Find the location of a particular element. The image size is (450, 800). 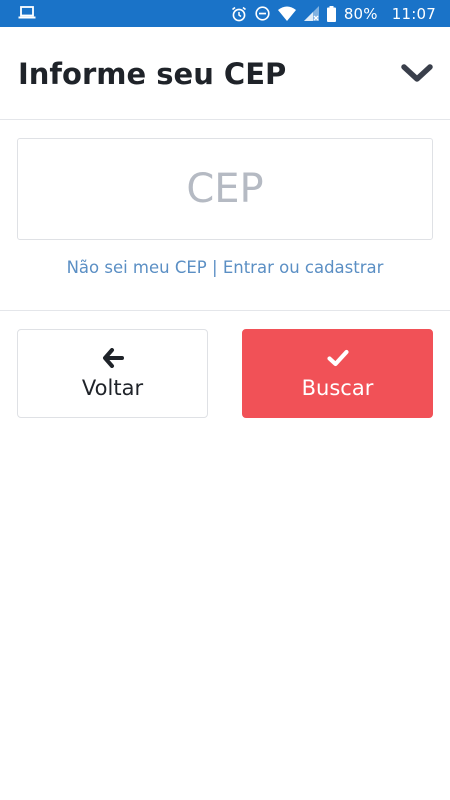

search-button-label: Buscar is located at coordinates (337, 387).